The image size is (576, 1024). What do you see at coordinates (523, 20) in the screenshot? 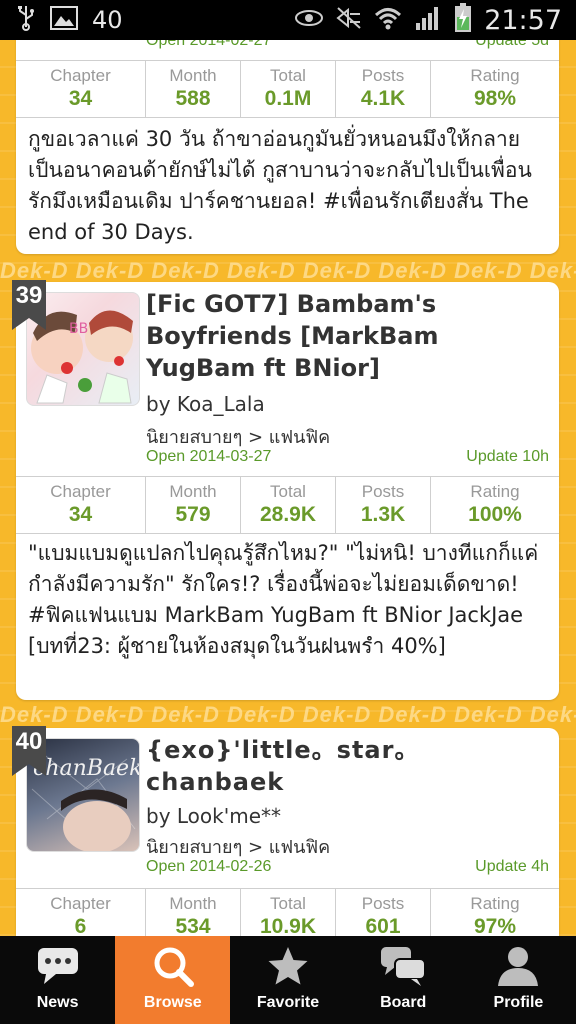
I see `clock: 21:57` at bounding box center [523, 20].